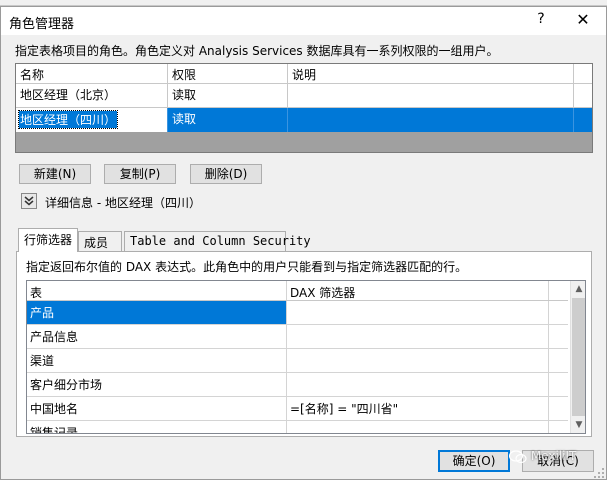 This screenshot has height=480, width=607. What do you see at coordinates (100, 241) in the screenshot?
I see `tab-members: 成员` at bounding box center [100, 241].